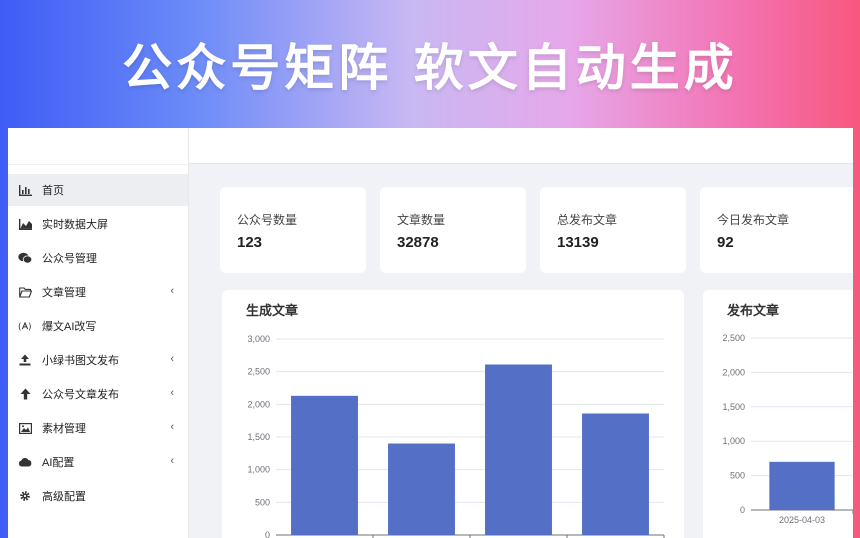 The image size is (860, 538). I want to click on stat-card-account-count: 公众号数量 123, so click(293, 230).